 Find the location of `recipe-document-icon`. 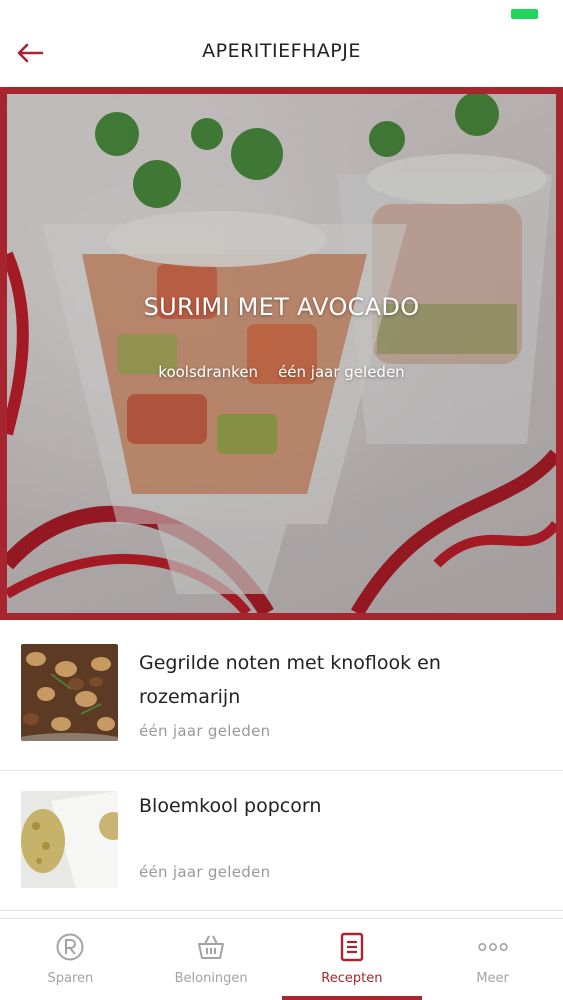

recipe-document-icon is located at coordinates (352, 947).